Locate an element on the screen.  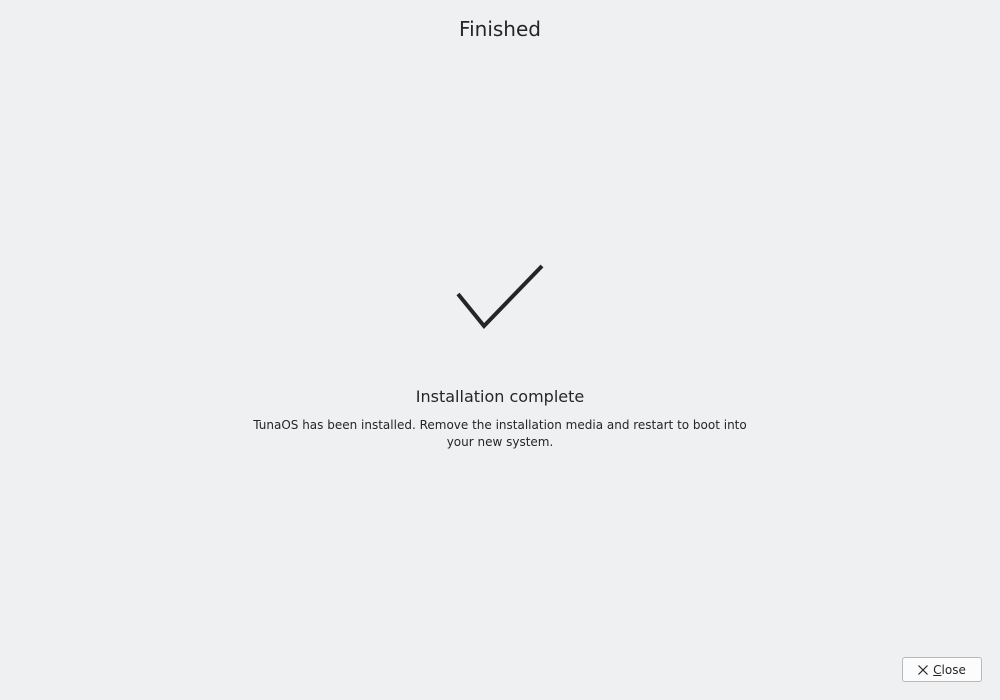
checkmark-icon is located at coordinates (500, 297).